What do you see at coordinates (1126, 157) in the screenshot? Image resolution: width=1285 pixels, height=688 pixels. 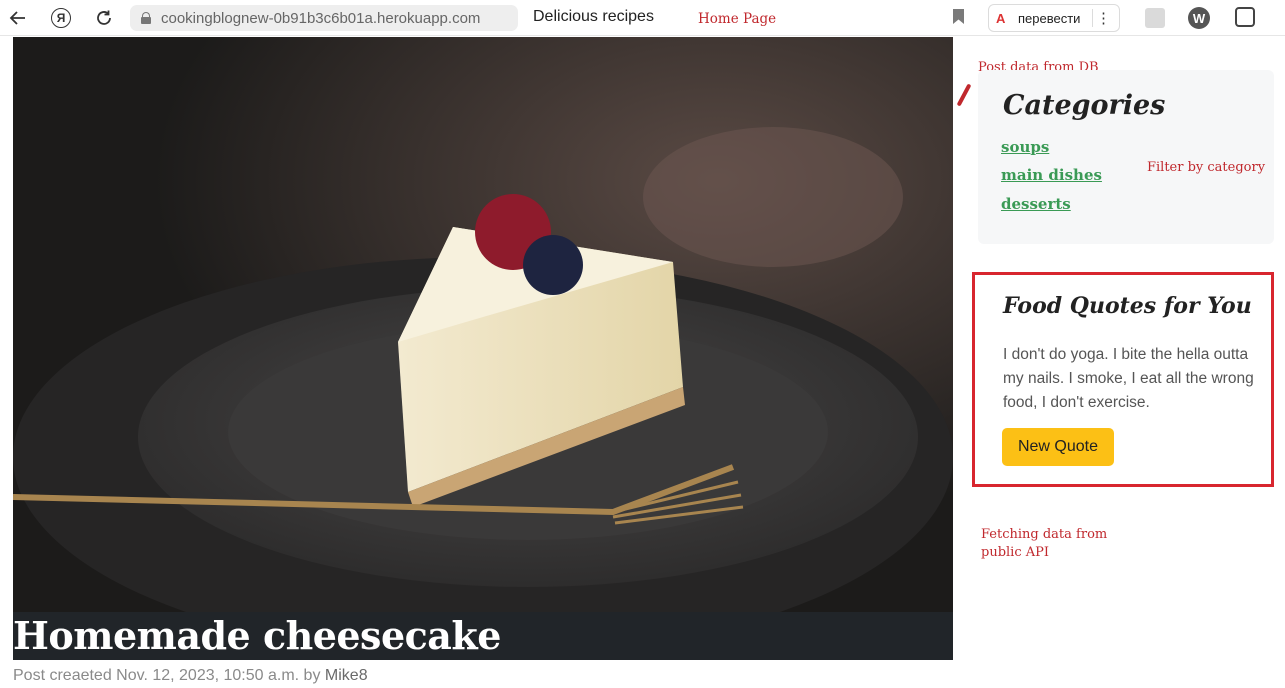 I see `categories-widget: Categories soups main dishes desserts` at bounding box center [1126, 157].